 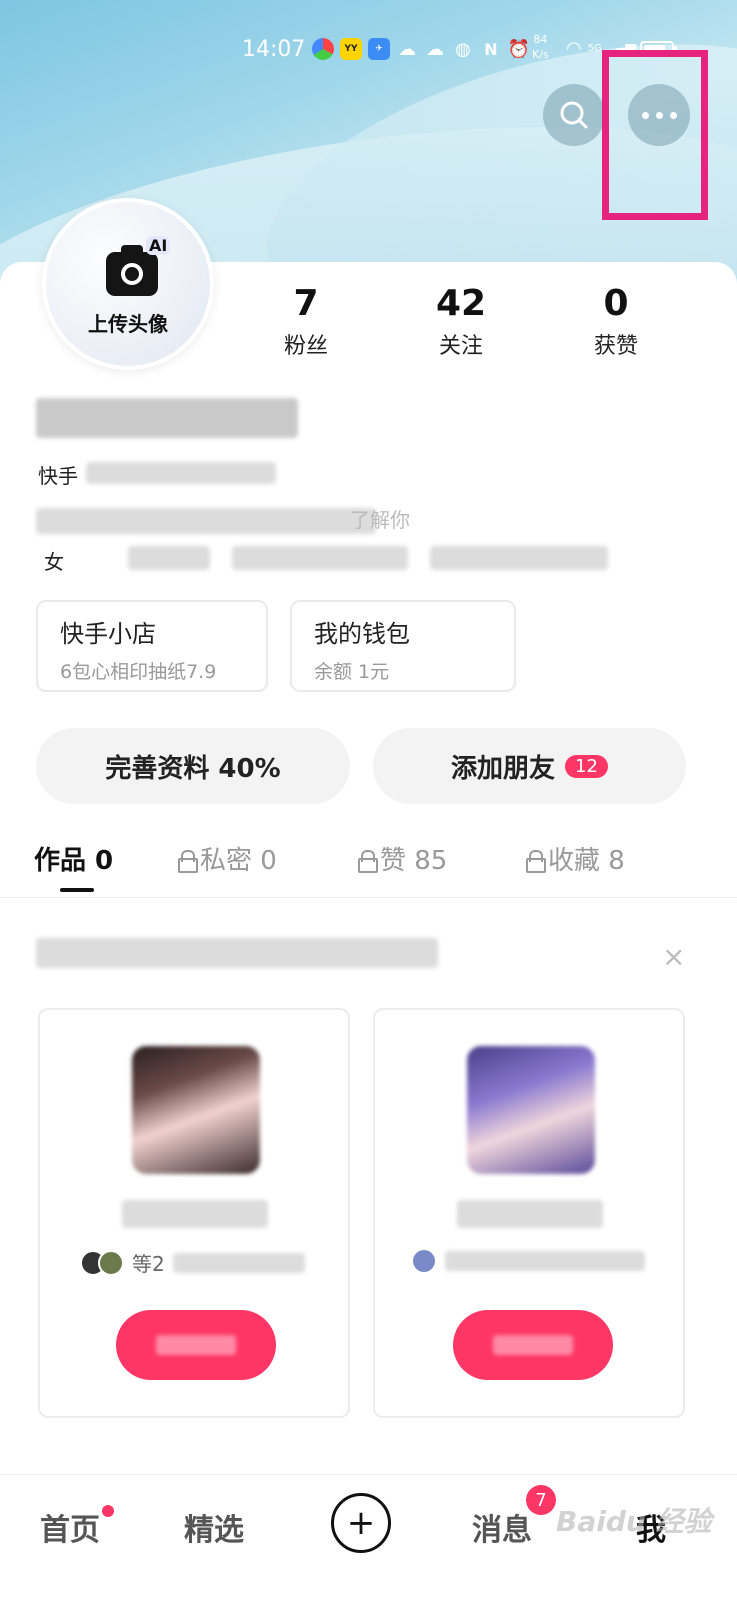 I want to click on search-icon, so click(x=574, y=115).